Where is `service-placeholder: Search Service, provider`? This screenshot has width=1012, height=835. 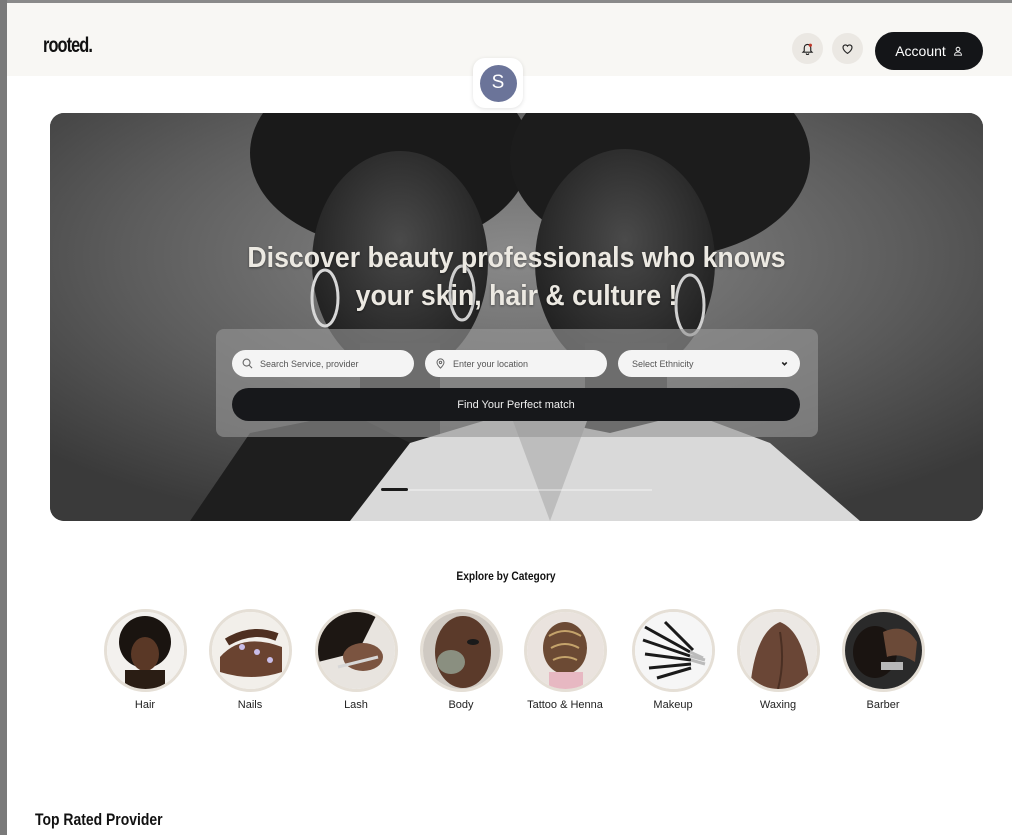
service-placeholder: Search Service, provider is located at coordinates (309, 363).